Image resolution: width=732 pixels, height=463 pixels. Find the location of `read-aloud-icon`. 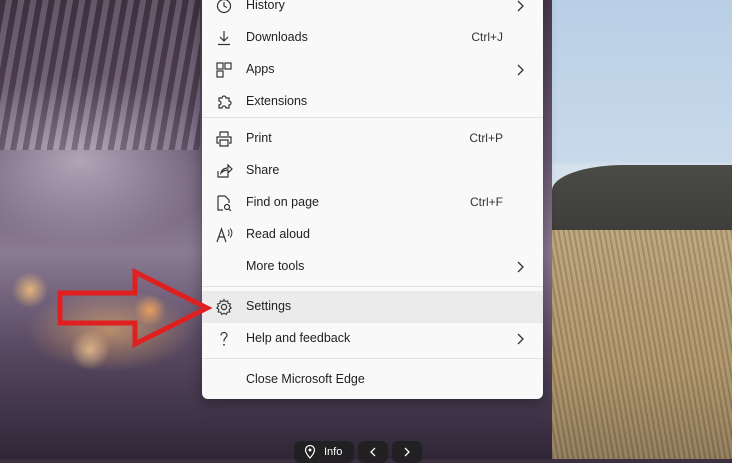

read-aloud-icon is located at coordinates (224, 235).